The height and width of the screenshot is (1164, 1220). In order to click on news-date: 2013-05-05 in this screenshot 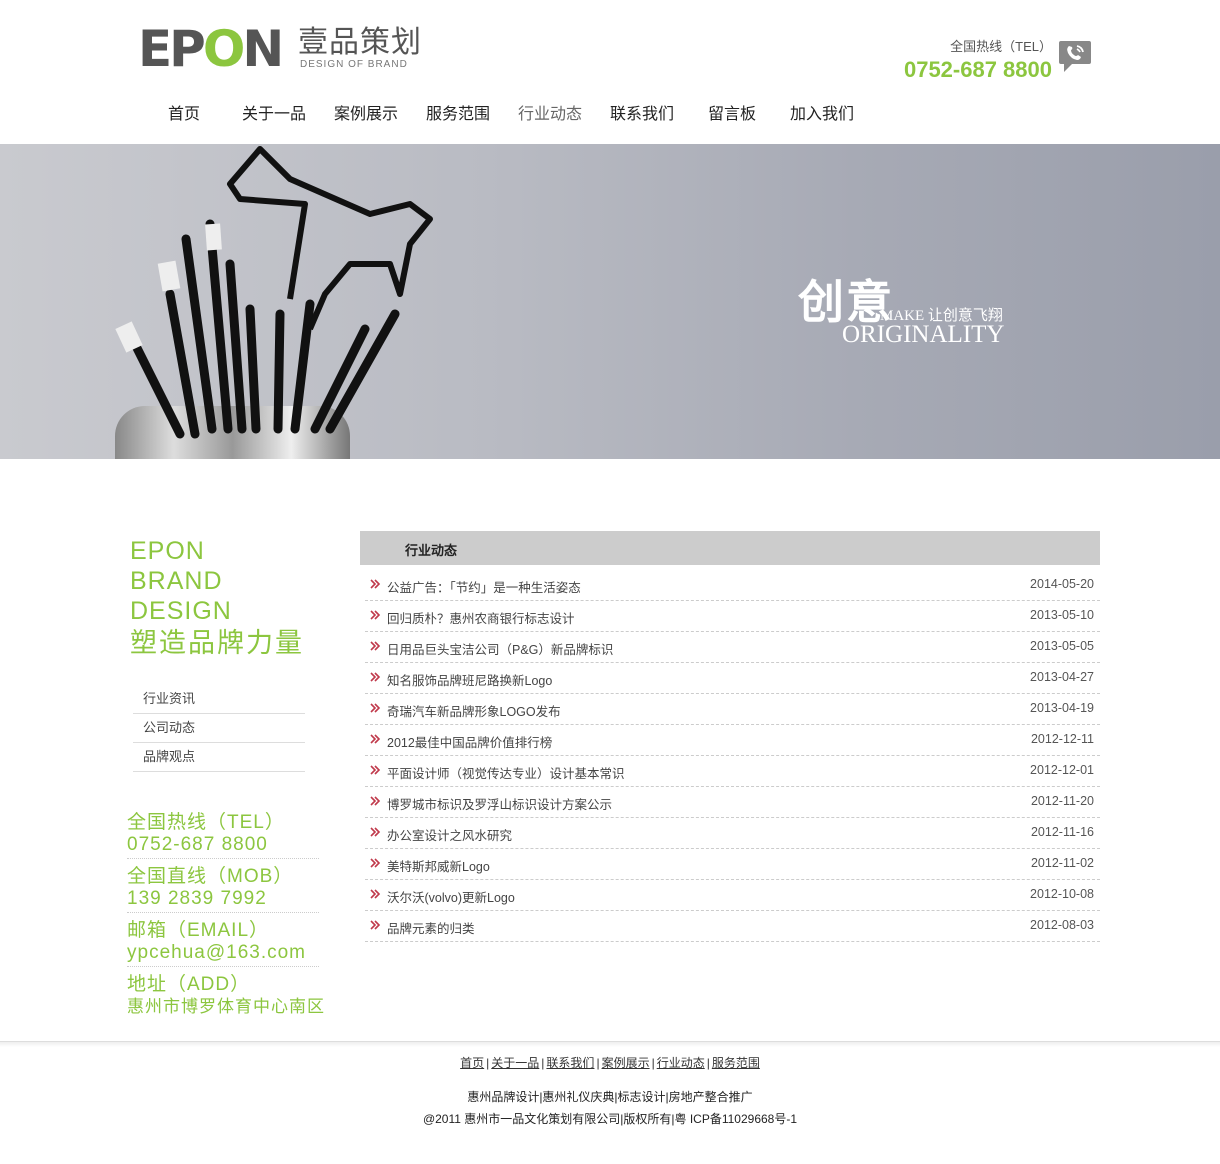, I will do `click(1062, 646)`.